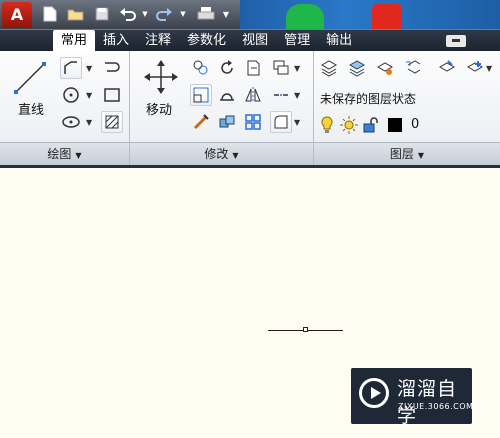 This screenshot has height=438, width=500. I want to click on rectangle-icon, so click(112, 95).